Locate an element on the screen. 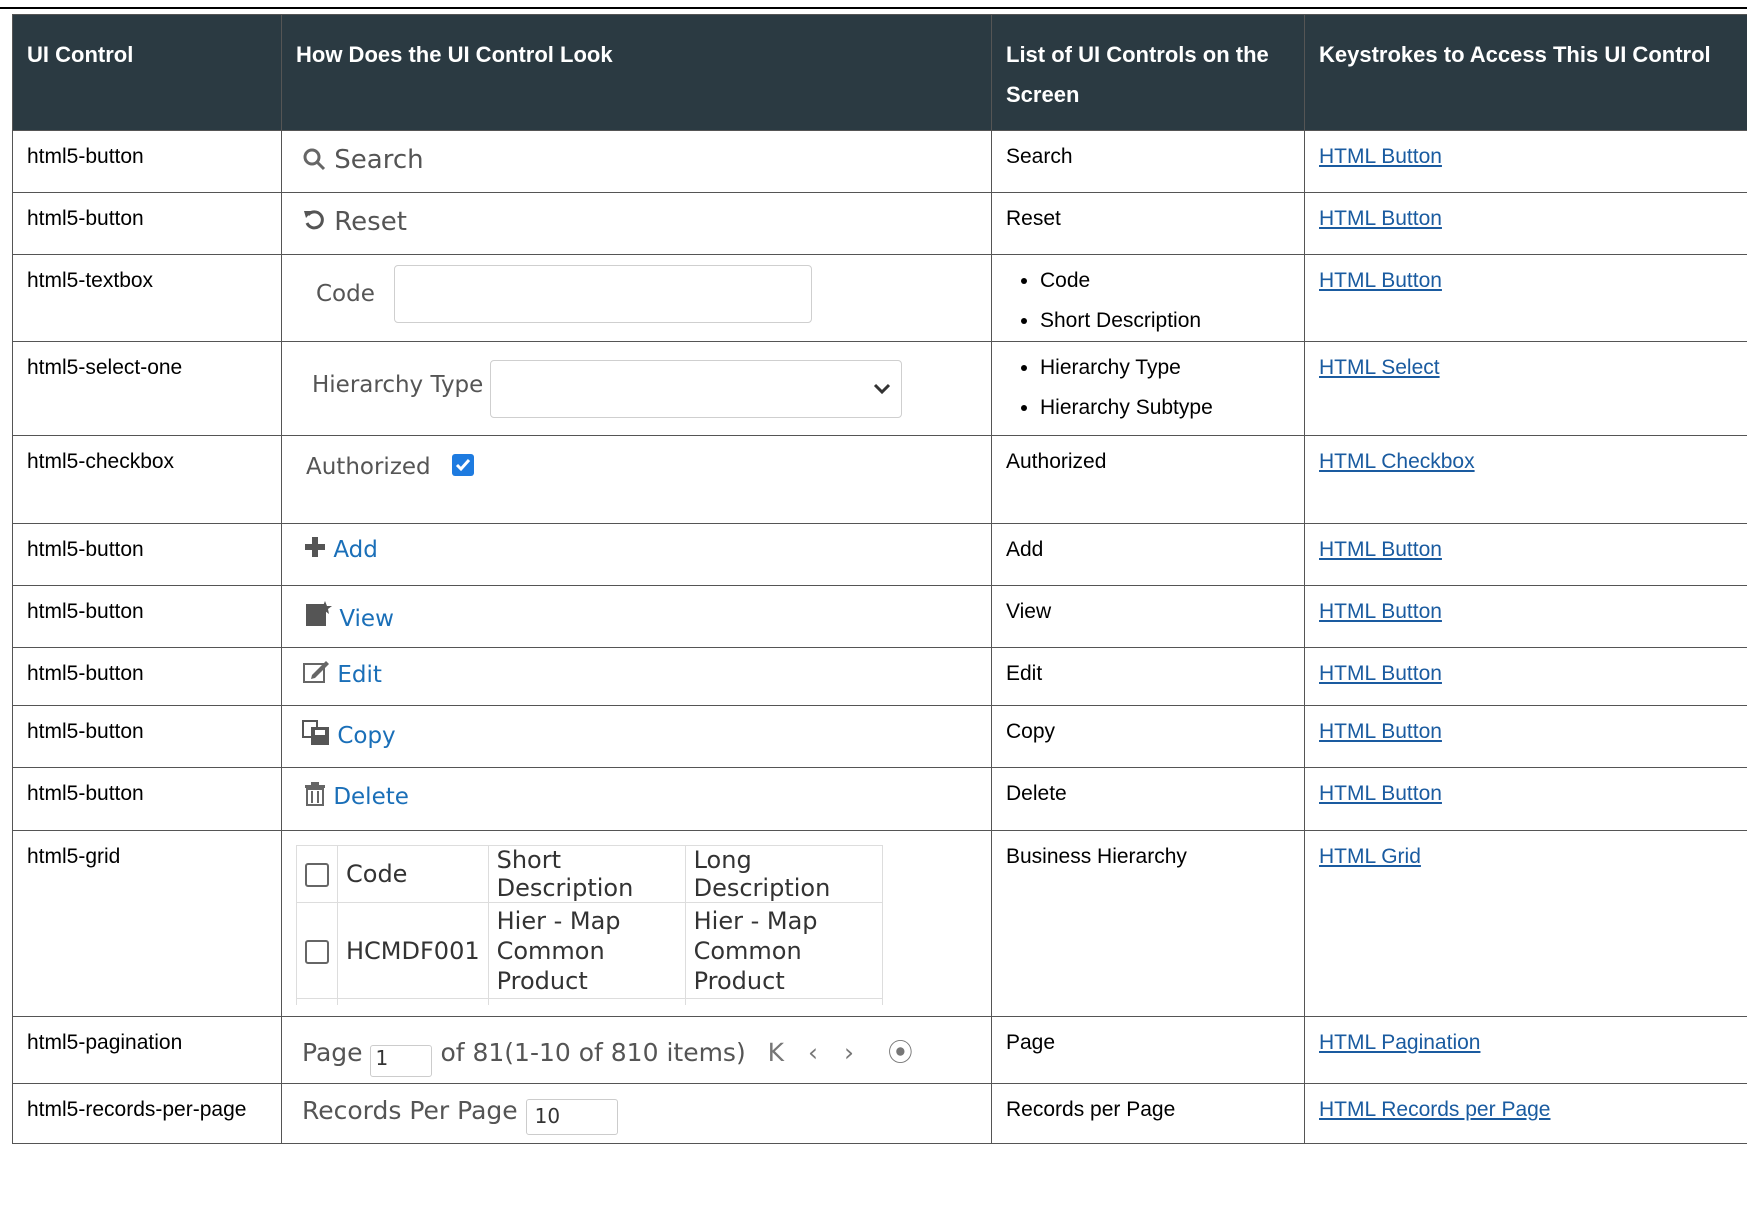 The height and width of the screenshot is (1212, 1747). grid-cell-short-line: Common is located at coordinates (550, 950).